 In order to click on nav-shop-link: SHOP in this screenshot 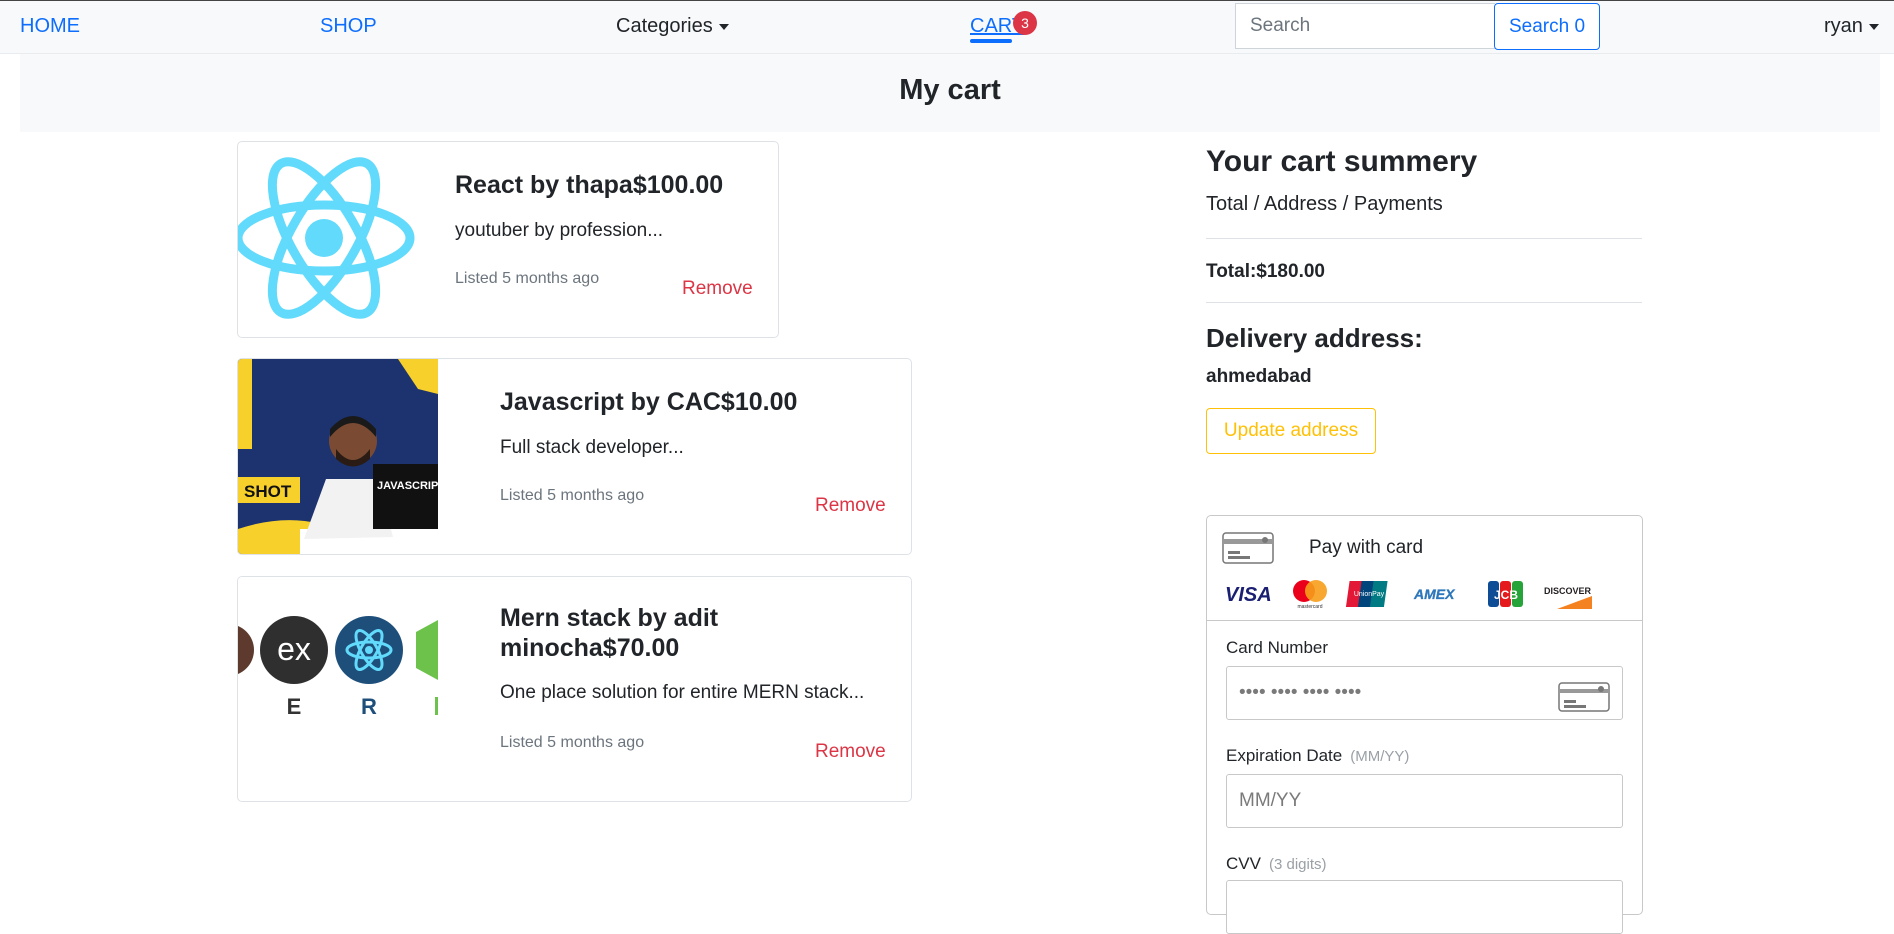, I will do `click(348, 26)`.